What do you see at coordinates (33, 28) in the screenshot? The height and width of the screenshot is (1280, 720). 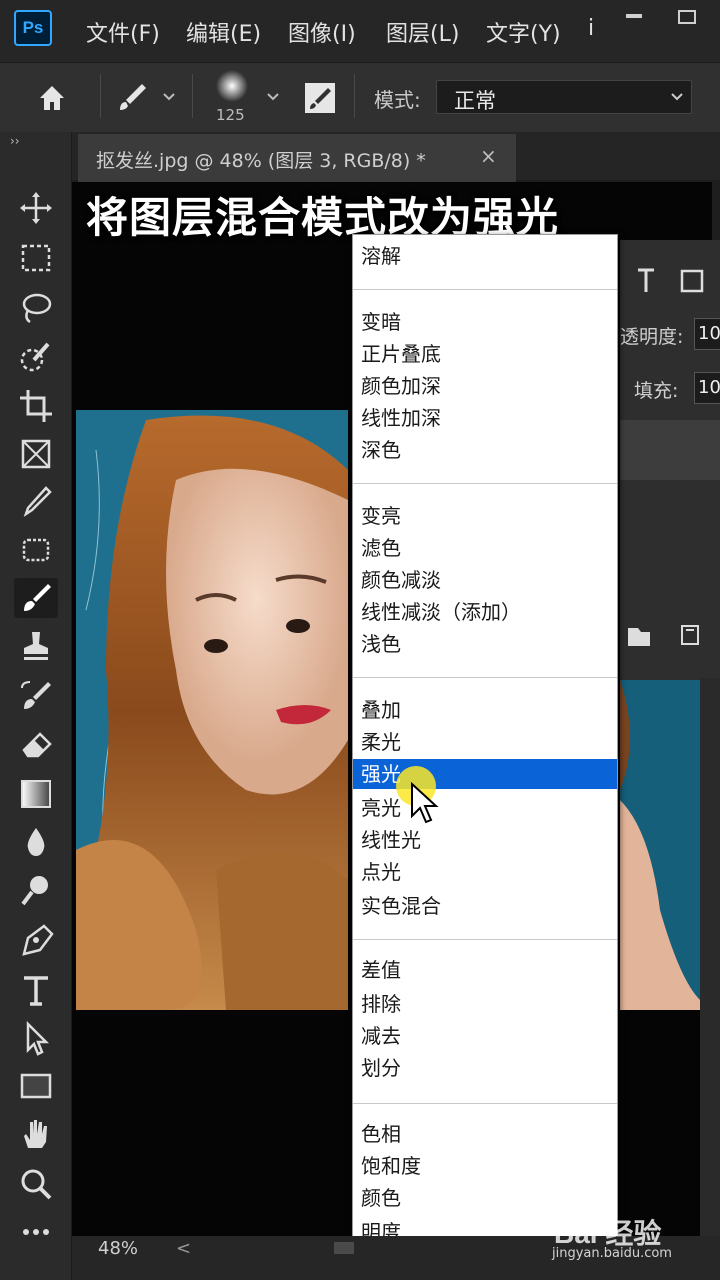 I see `photoshop-logo: Ps` at bounding box center [33, 28].